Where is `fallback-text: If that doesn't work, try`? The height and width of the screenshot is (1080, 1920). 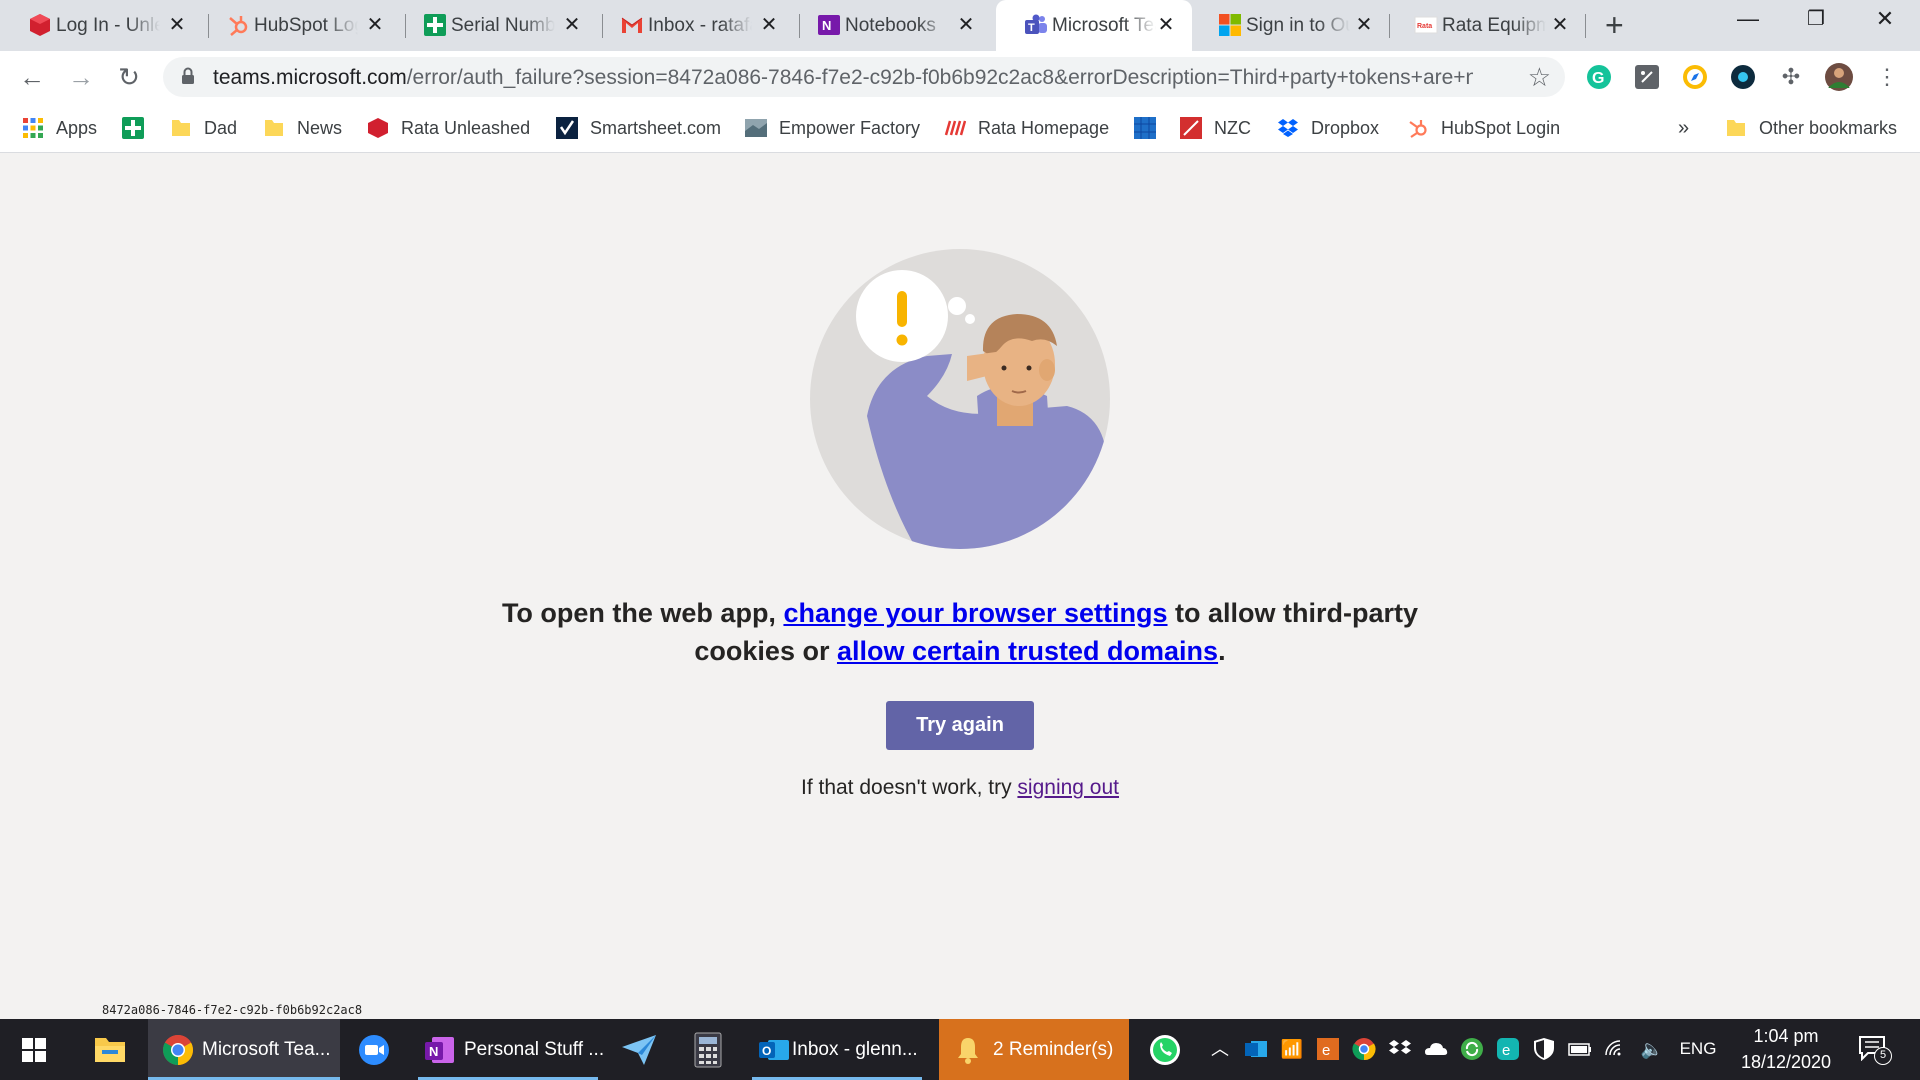
fallback-text: If that doesn't work, try is located at coordinates (909, 787).